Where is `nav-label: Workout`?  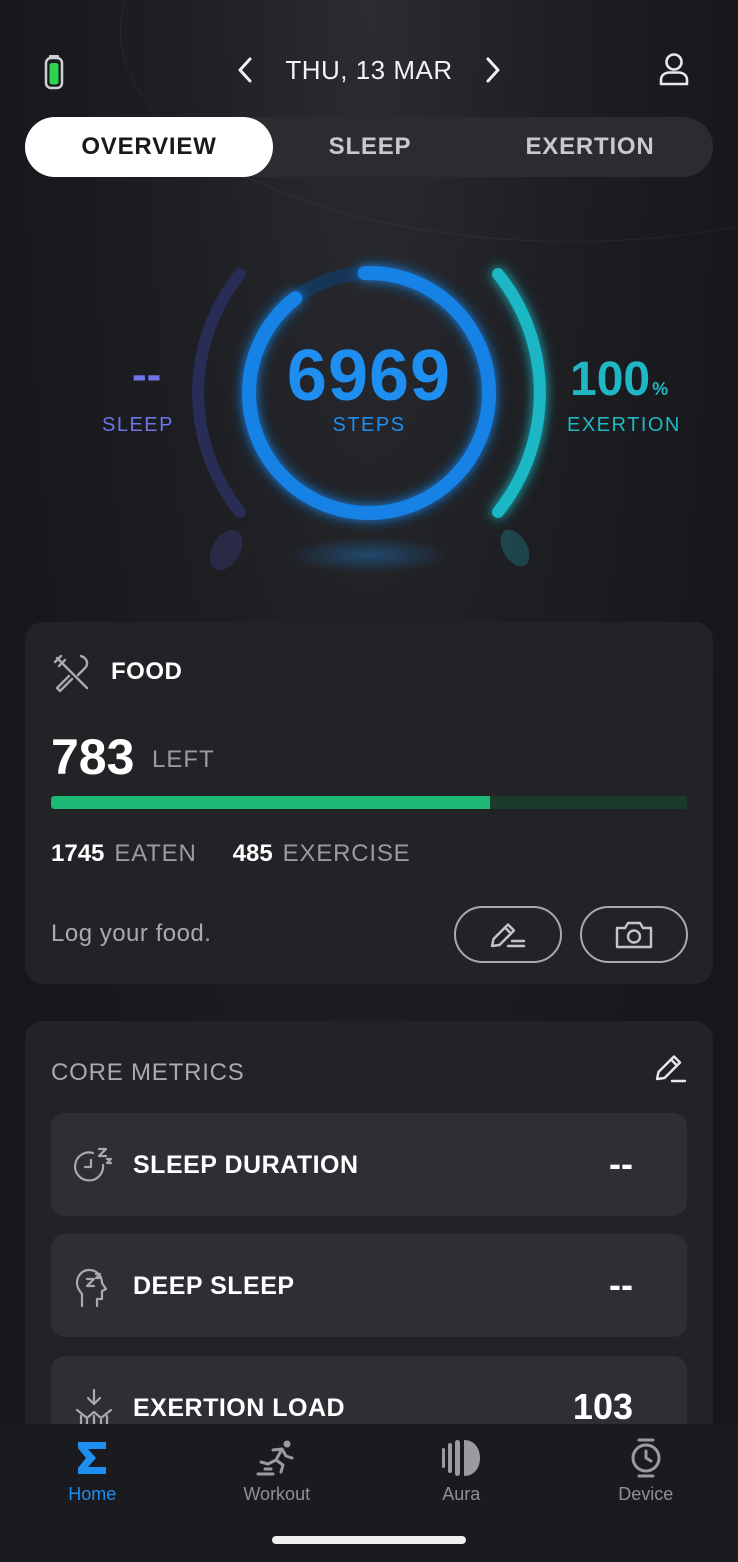 nav-label: Workout is located at coordinates (277, 1494).